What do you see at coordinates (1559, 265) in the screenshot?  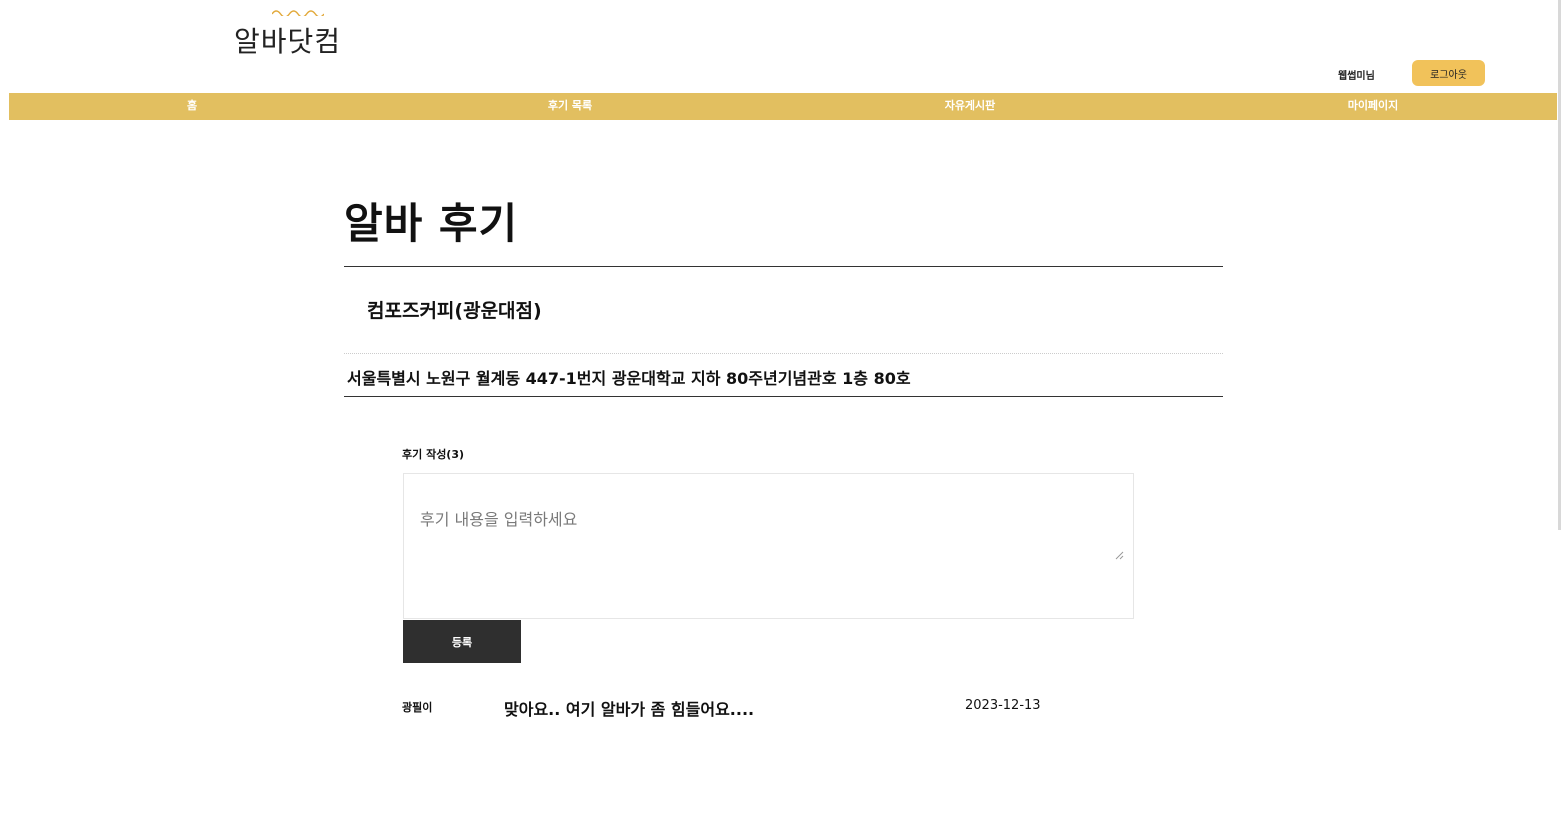 I see `vertical-scrollbar` at bounding box center [1559, 265].